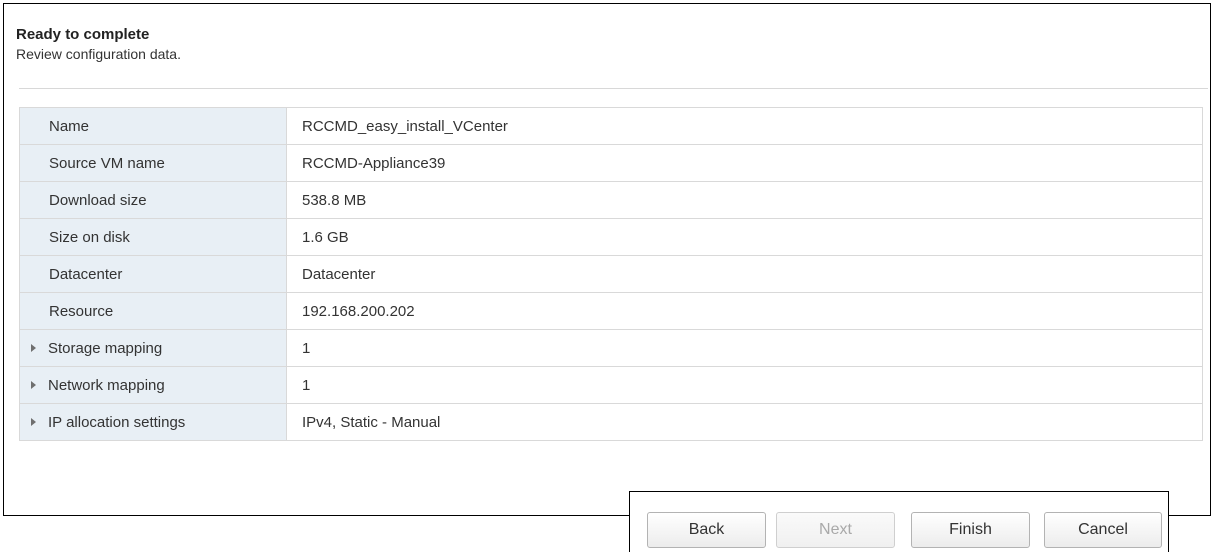 This screenshot has width=1215, height=552. What do you see at coordinates (69, 126) in the screenshot?
I see `row-label: Name` at bounding box center [69, 126].